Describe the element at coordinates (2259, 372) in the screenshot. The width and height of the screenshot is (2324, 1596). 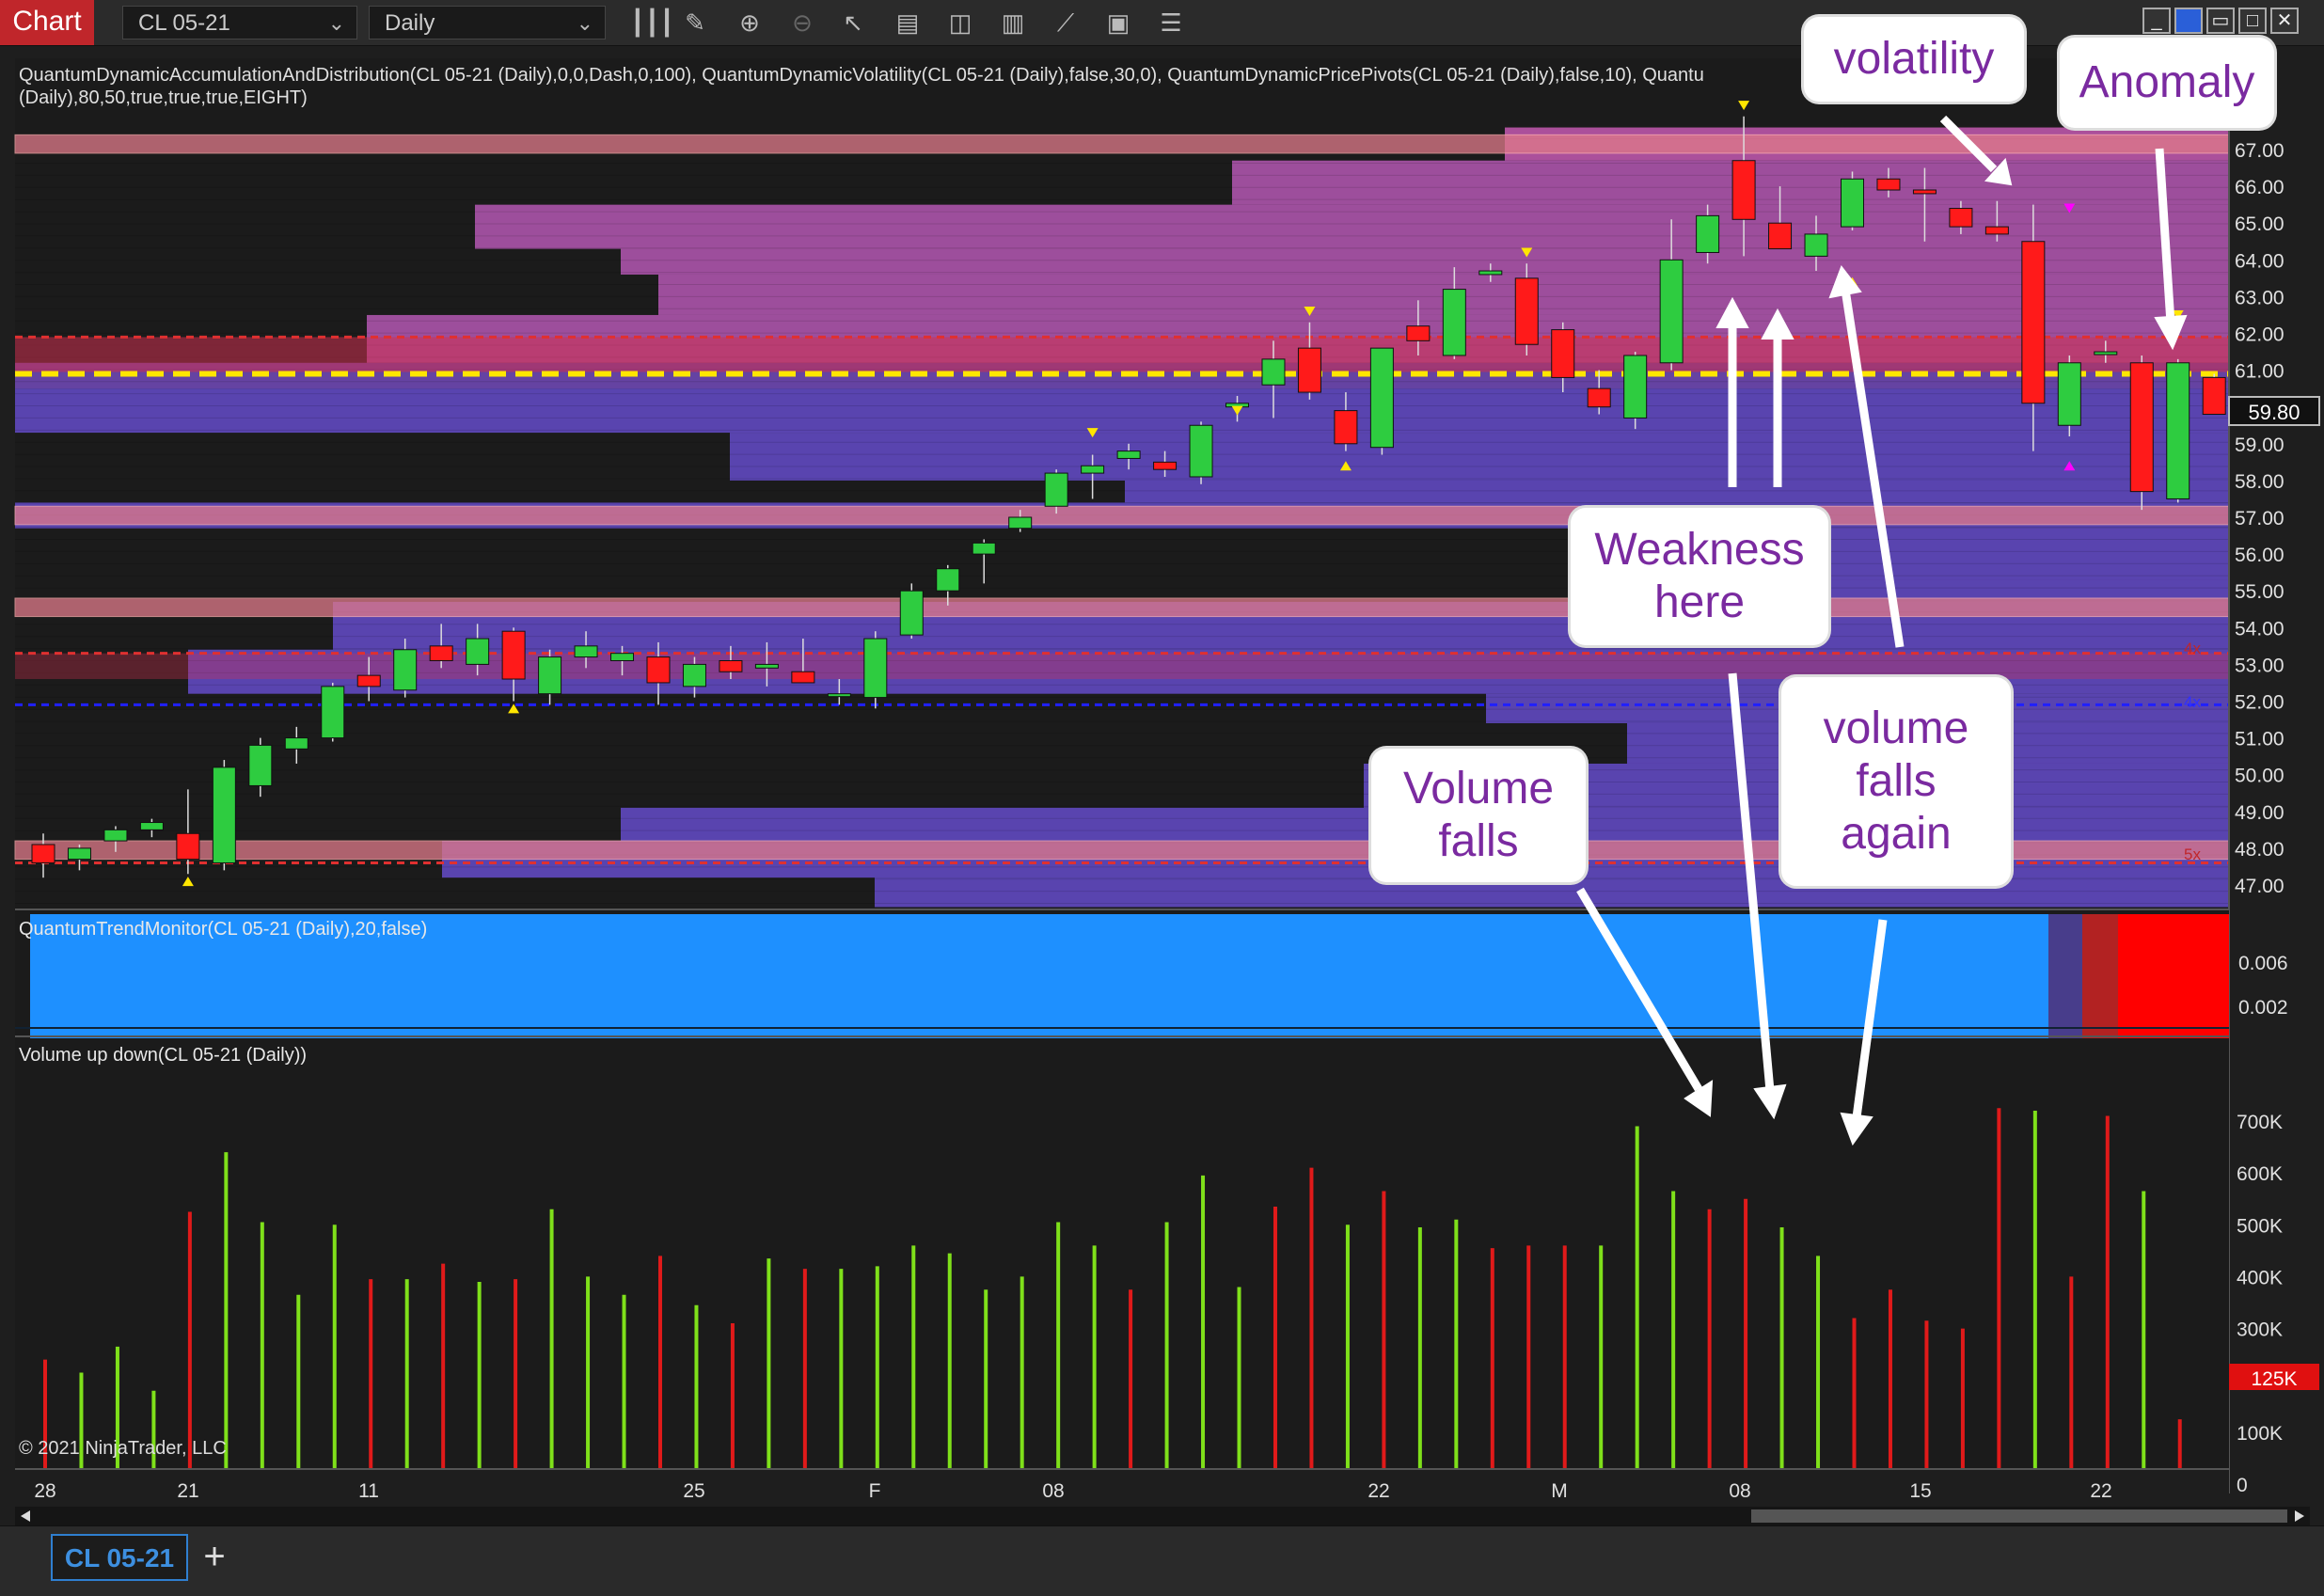
I see `price-axis-label: 61.00` at that location.